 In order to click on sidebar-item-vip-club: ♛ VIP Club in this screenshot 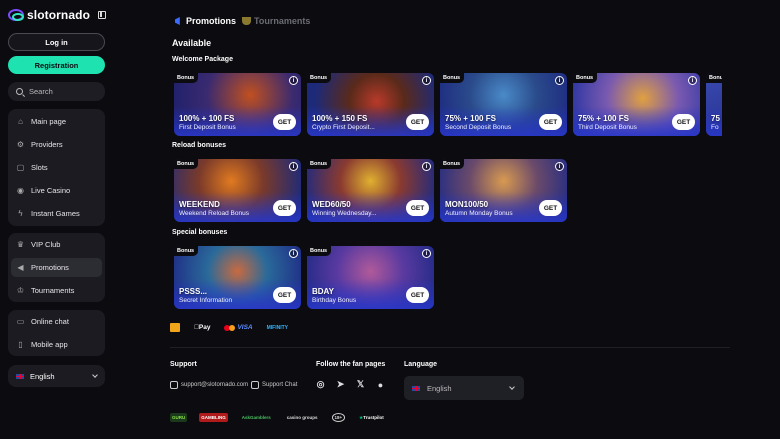, I will do `click(56, 244)`.